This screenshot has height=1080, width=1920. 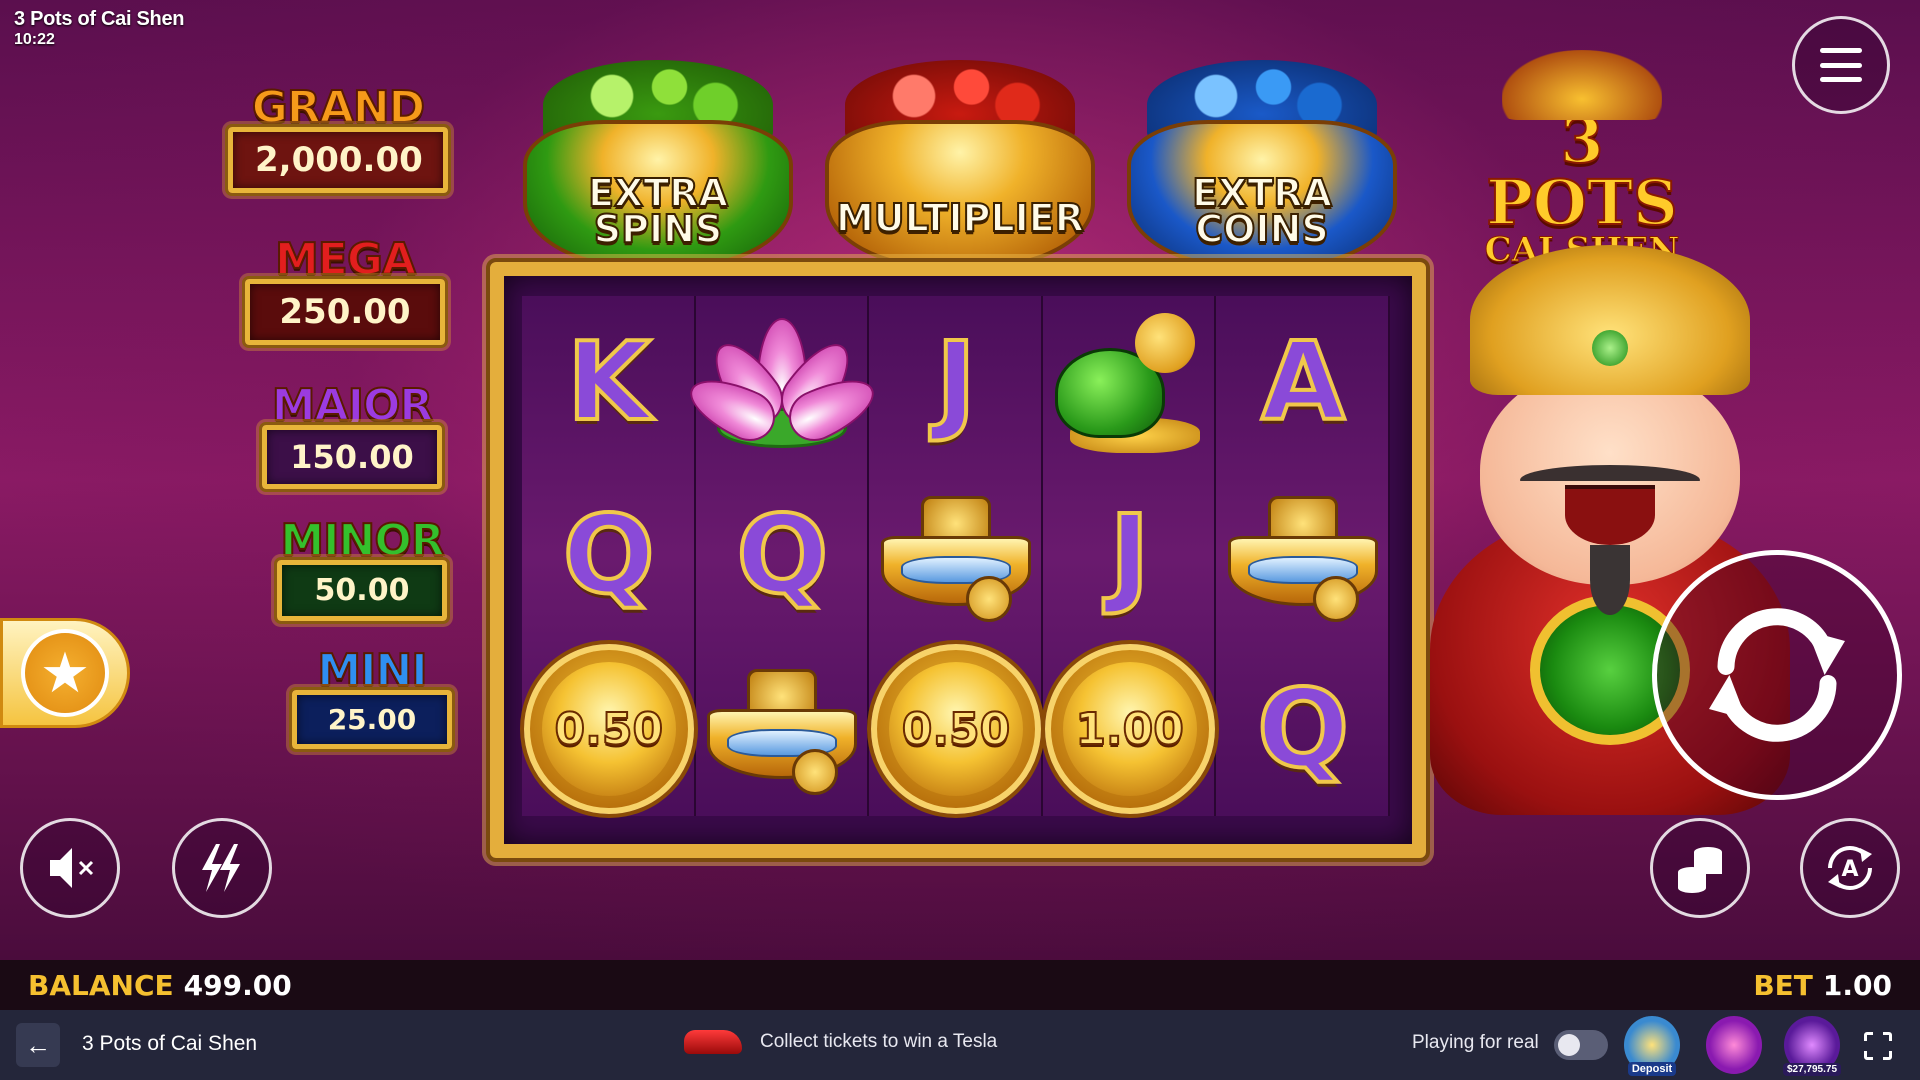 I want to click on turbo-button, so click(x=222, y=868).